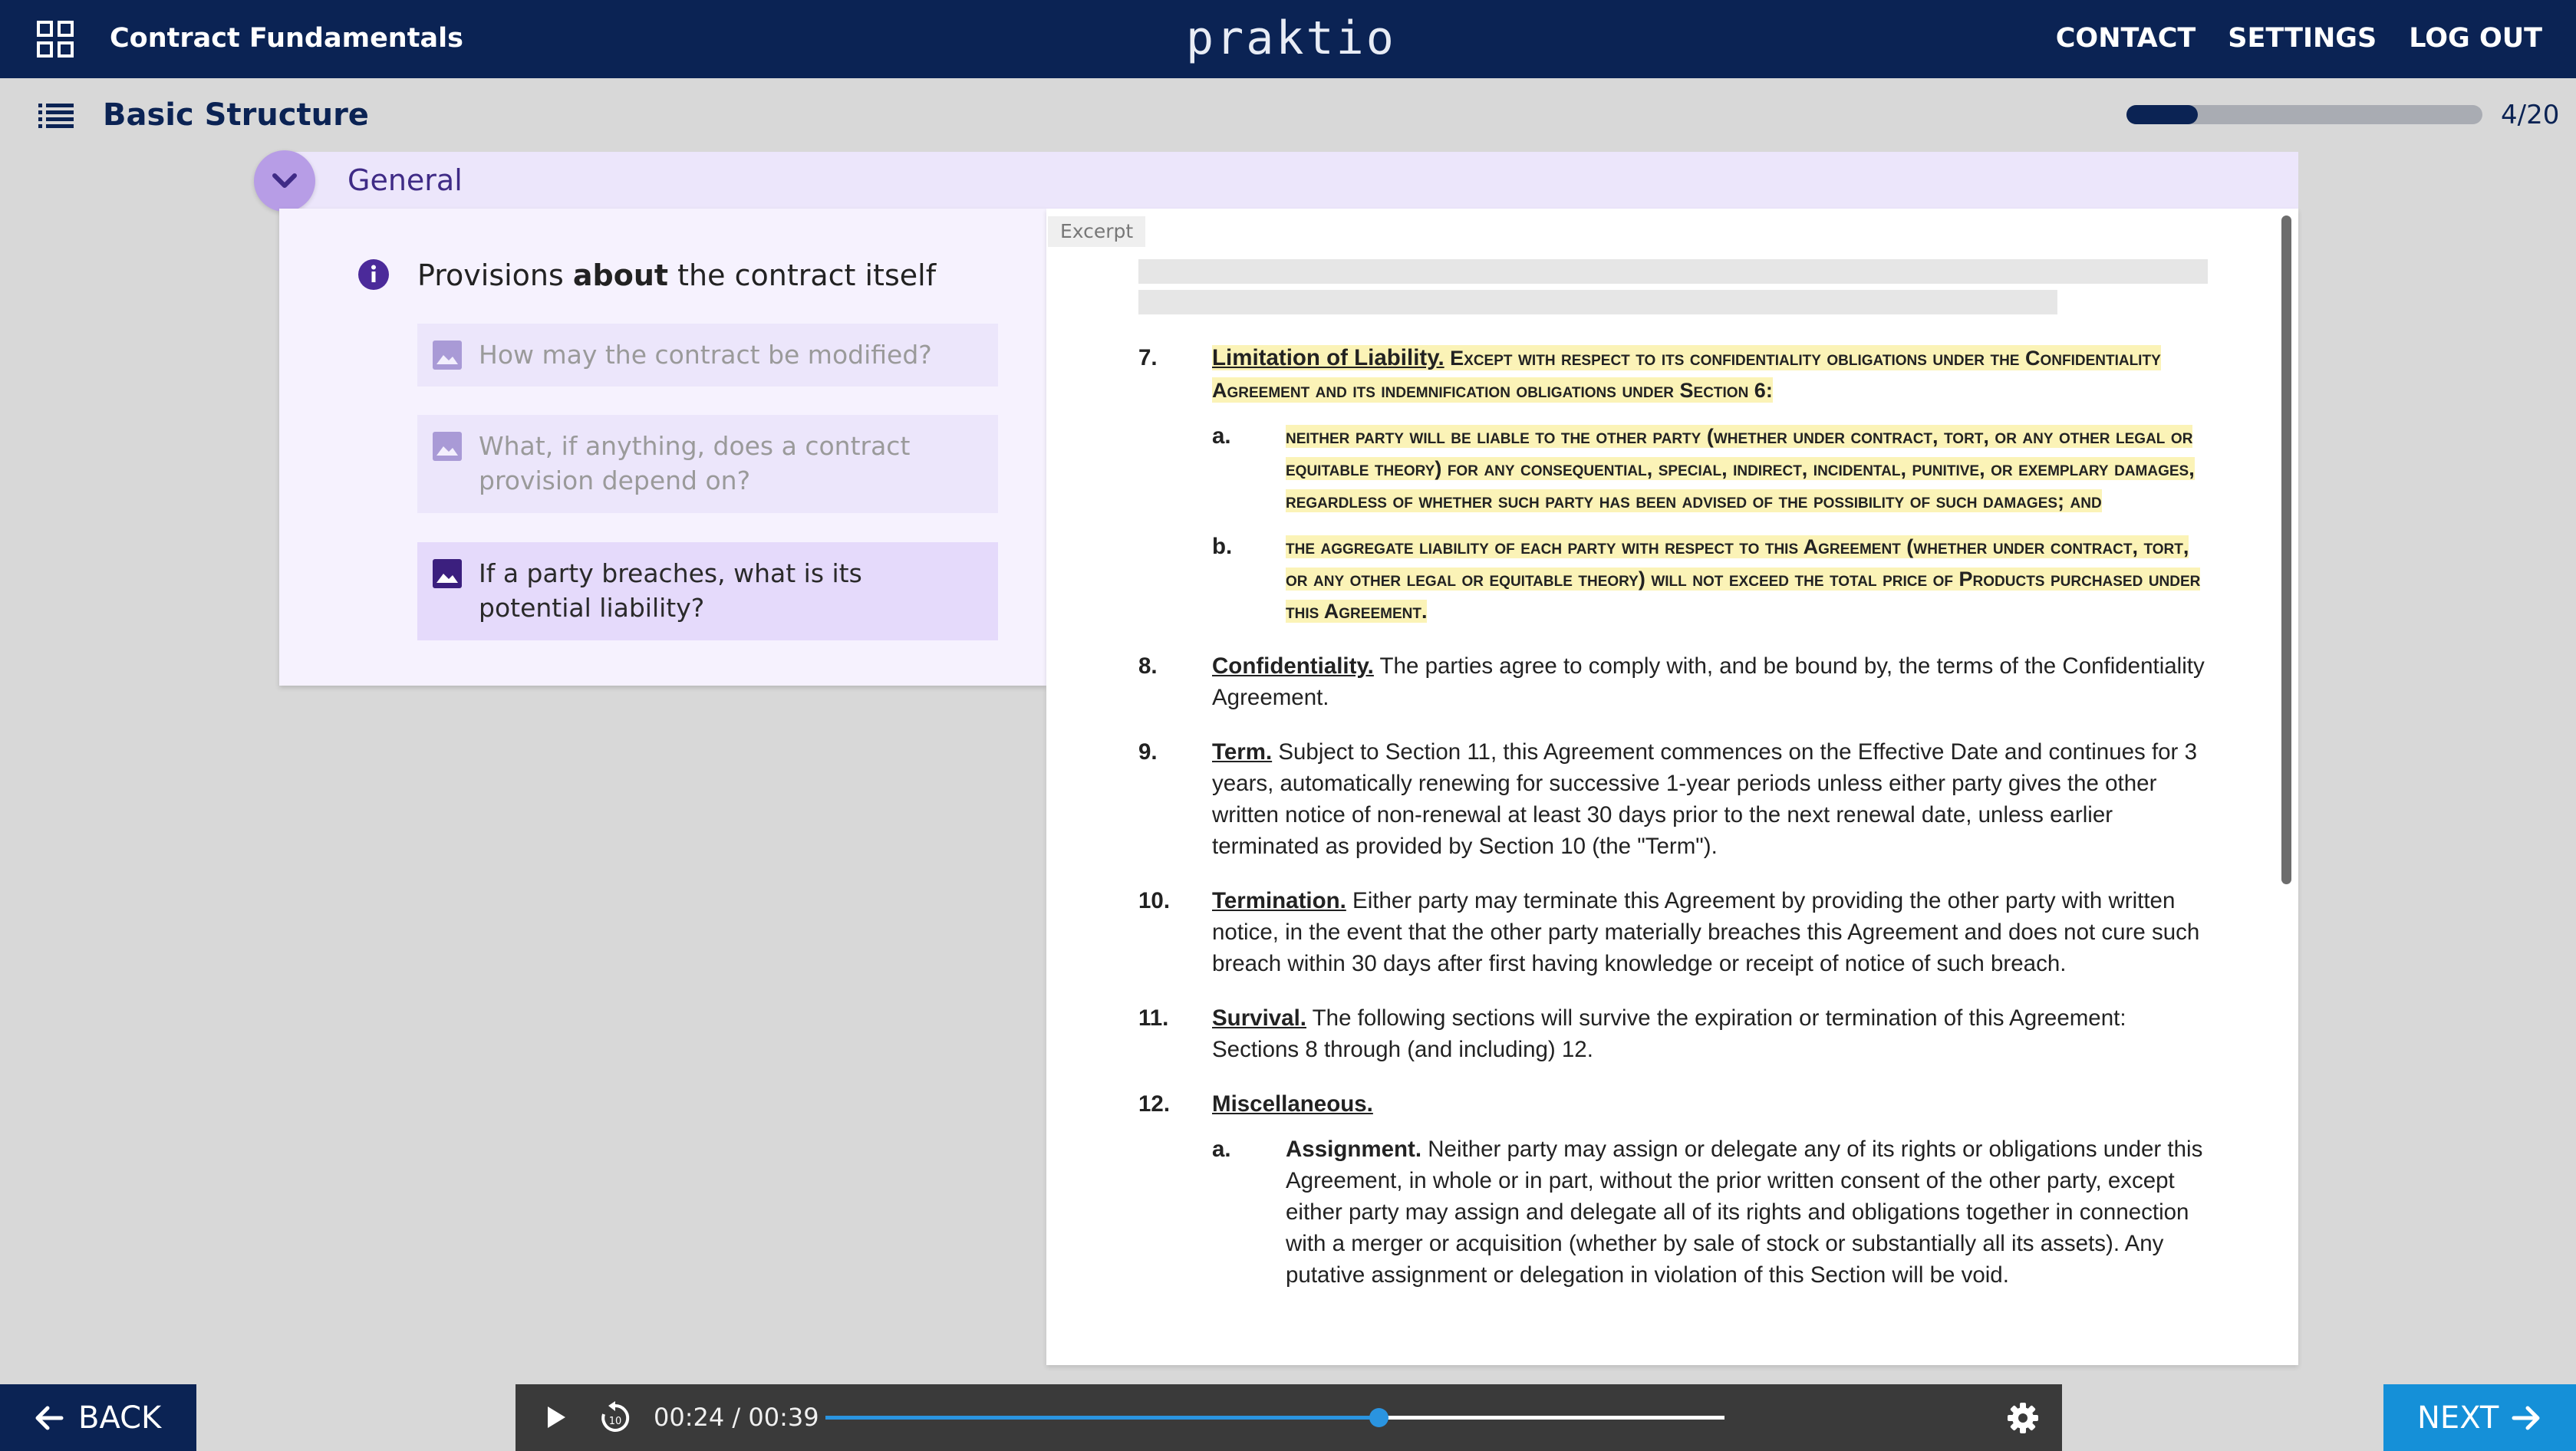  I want to click on top-nav: CONTACT SETTINGS LOG OUT, so click(2299, 38).